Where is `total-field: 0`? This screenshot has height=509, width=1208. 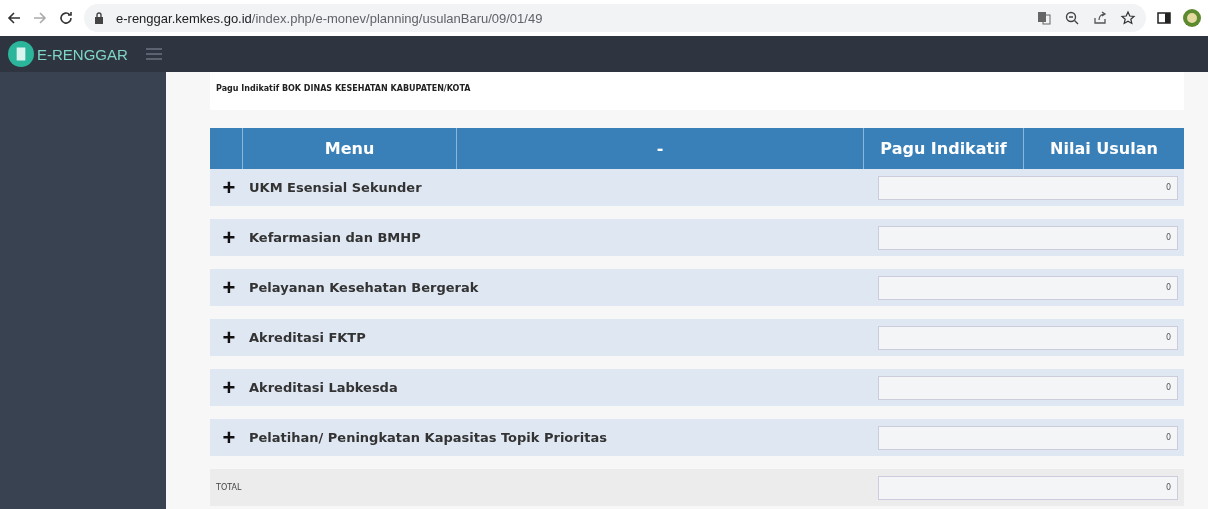
total-field: 0 is located at coordinates (1028, 487).